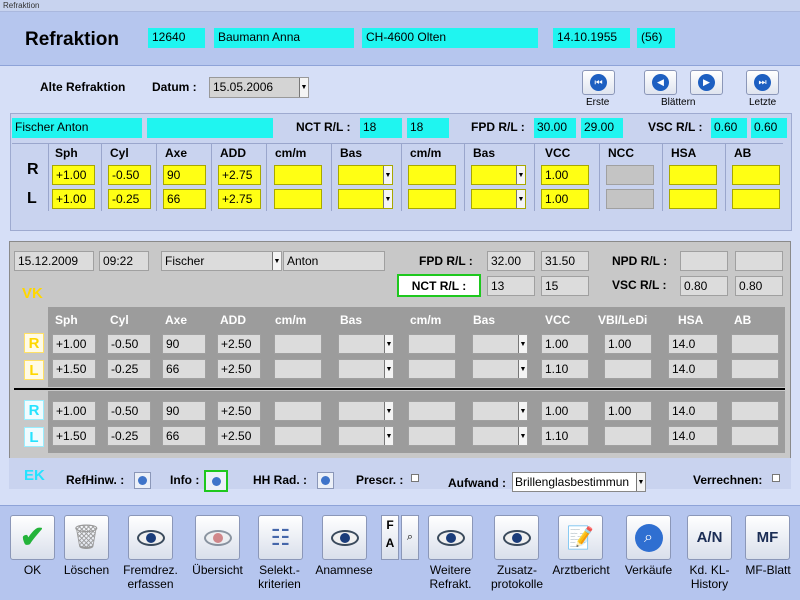  I want to click on vk-l-cyl: -0.25, so click(129, 369).